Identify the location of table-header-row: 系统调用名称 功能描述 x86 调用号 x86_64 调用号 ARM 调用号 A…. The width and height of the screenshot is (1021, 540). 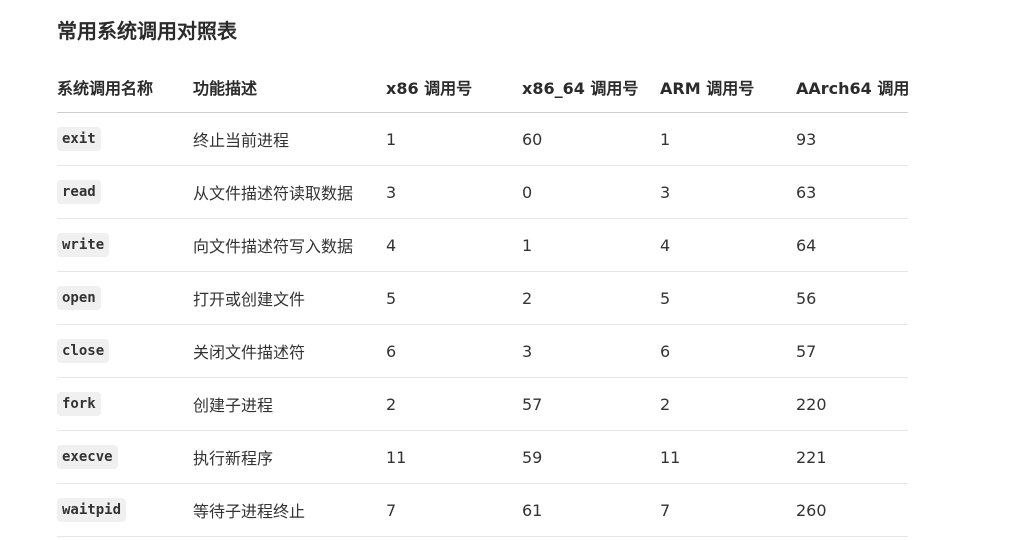
(482, 87).